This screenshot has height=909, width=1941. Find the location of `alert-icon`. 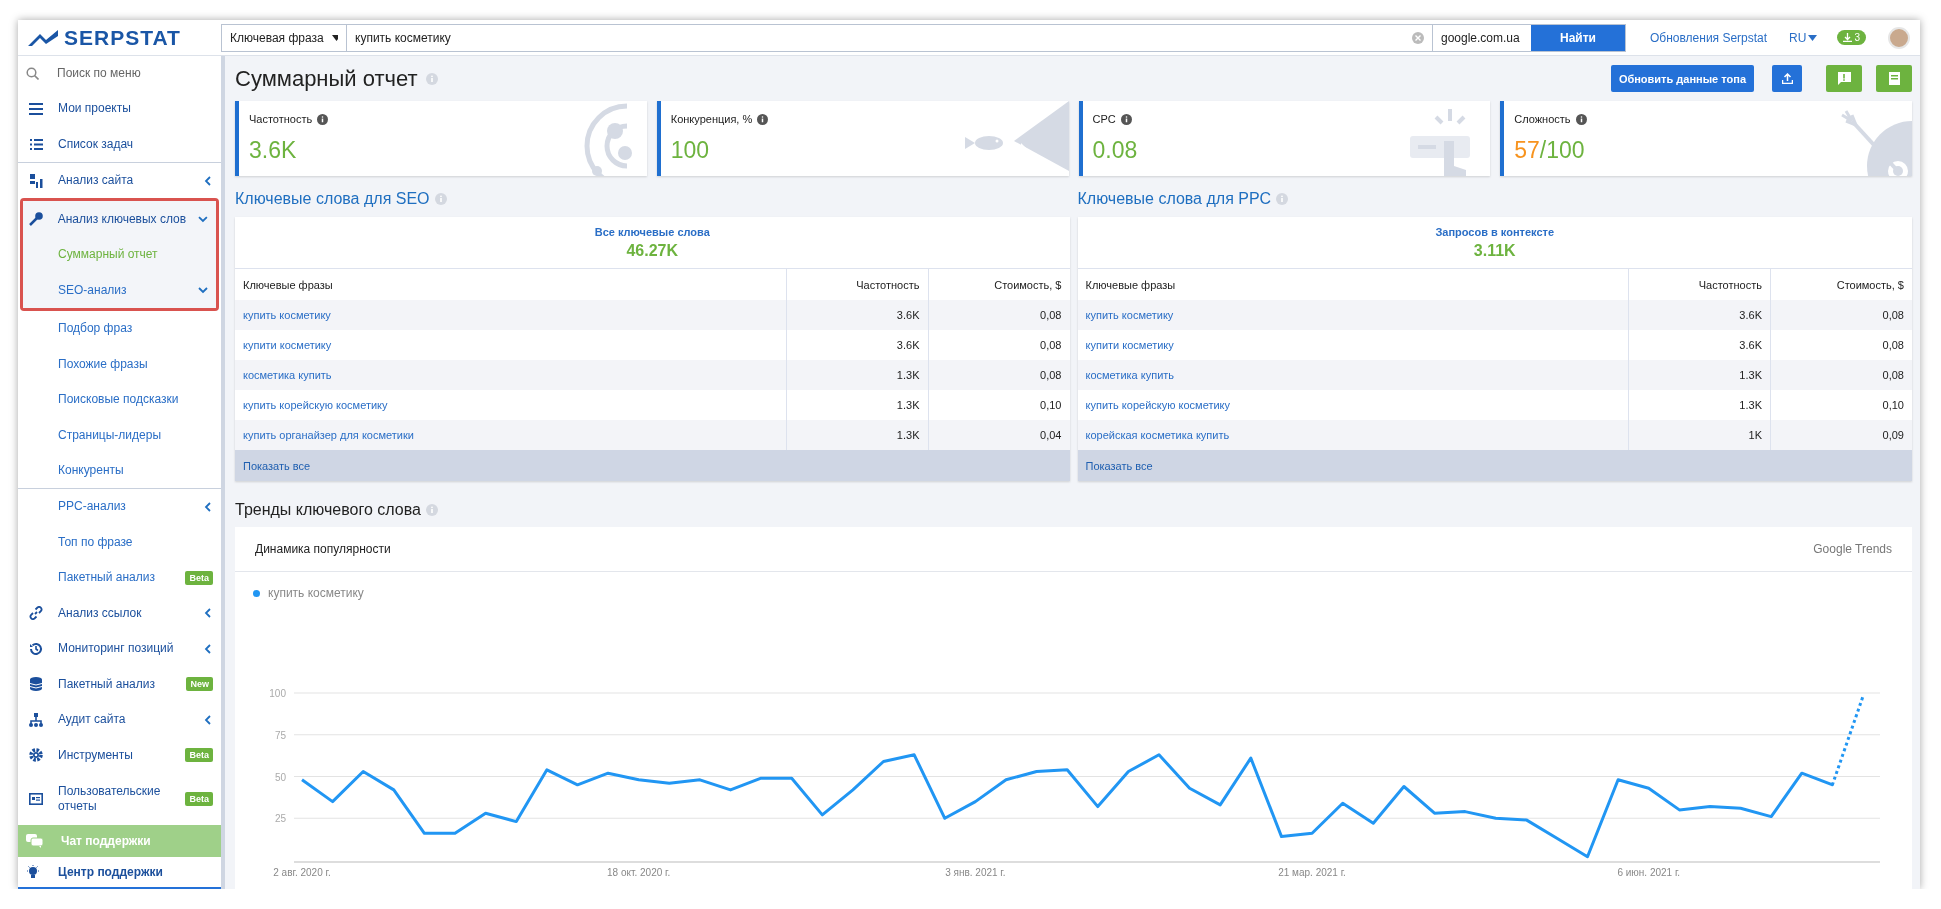

alert-icon is located at coordinates (1844, 78).